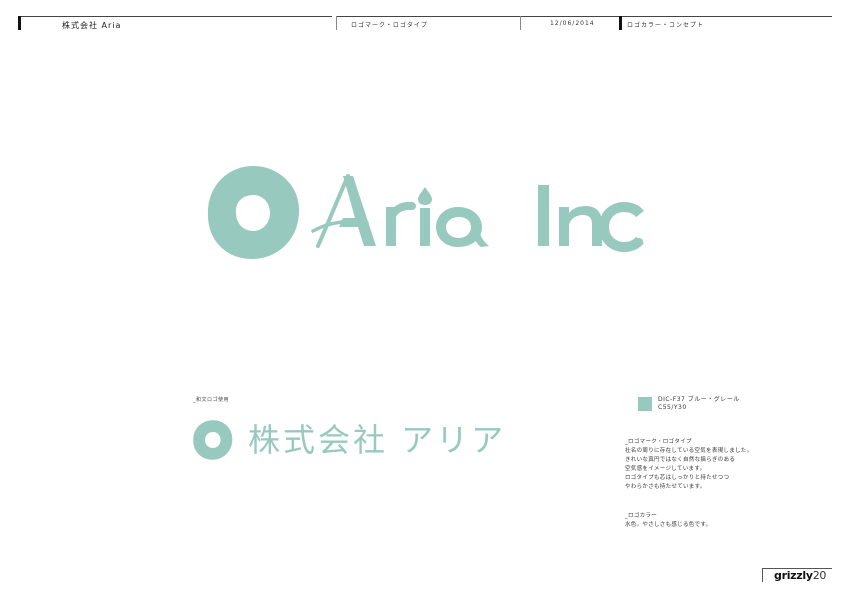  What do you see at coordinates (665, 487) in the screenshot?
I see `concept-line: やわらかさも持たせています。` at bounding box center [665, 487].